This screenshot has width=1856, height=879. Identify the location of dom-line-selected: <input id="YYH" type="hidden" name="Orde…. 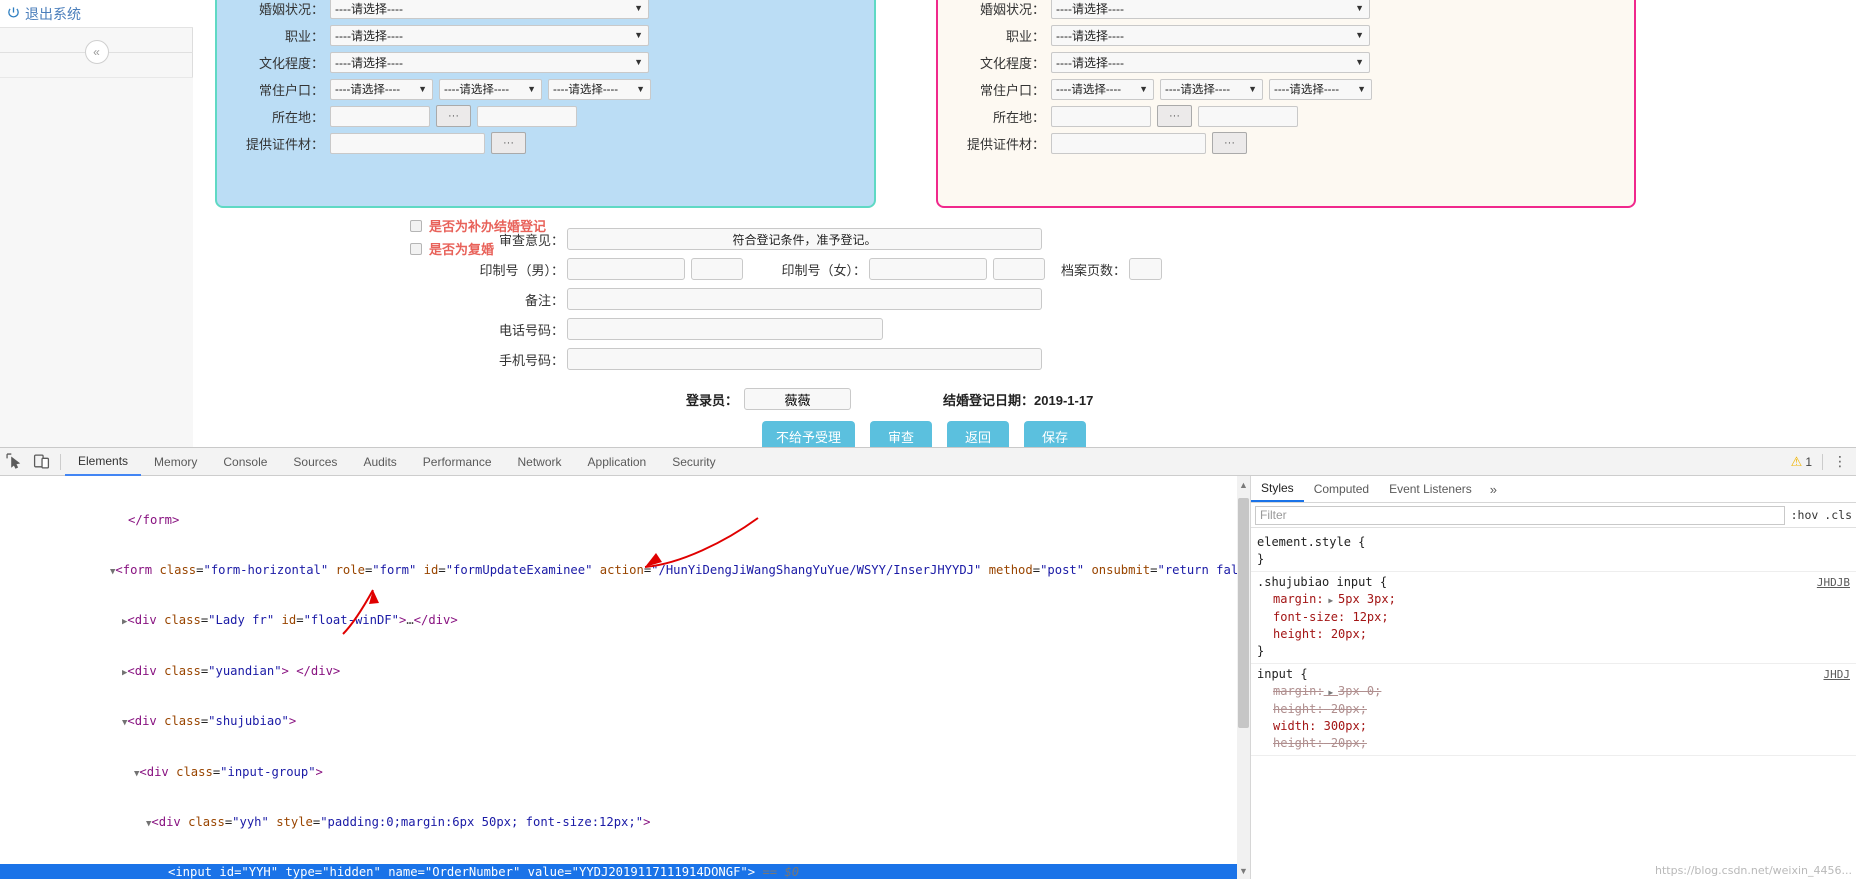
(625, 871).